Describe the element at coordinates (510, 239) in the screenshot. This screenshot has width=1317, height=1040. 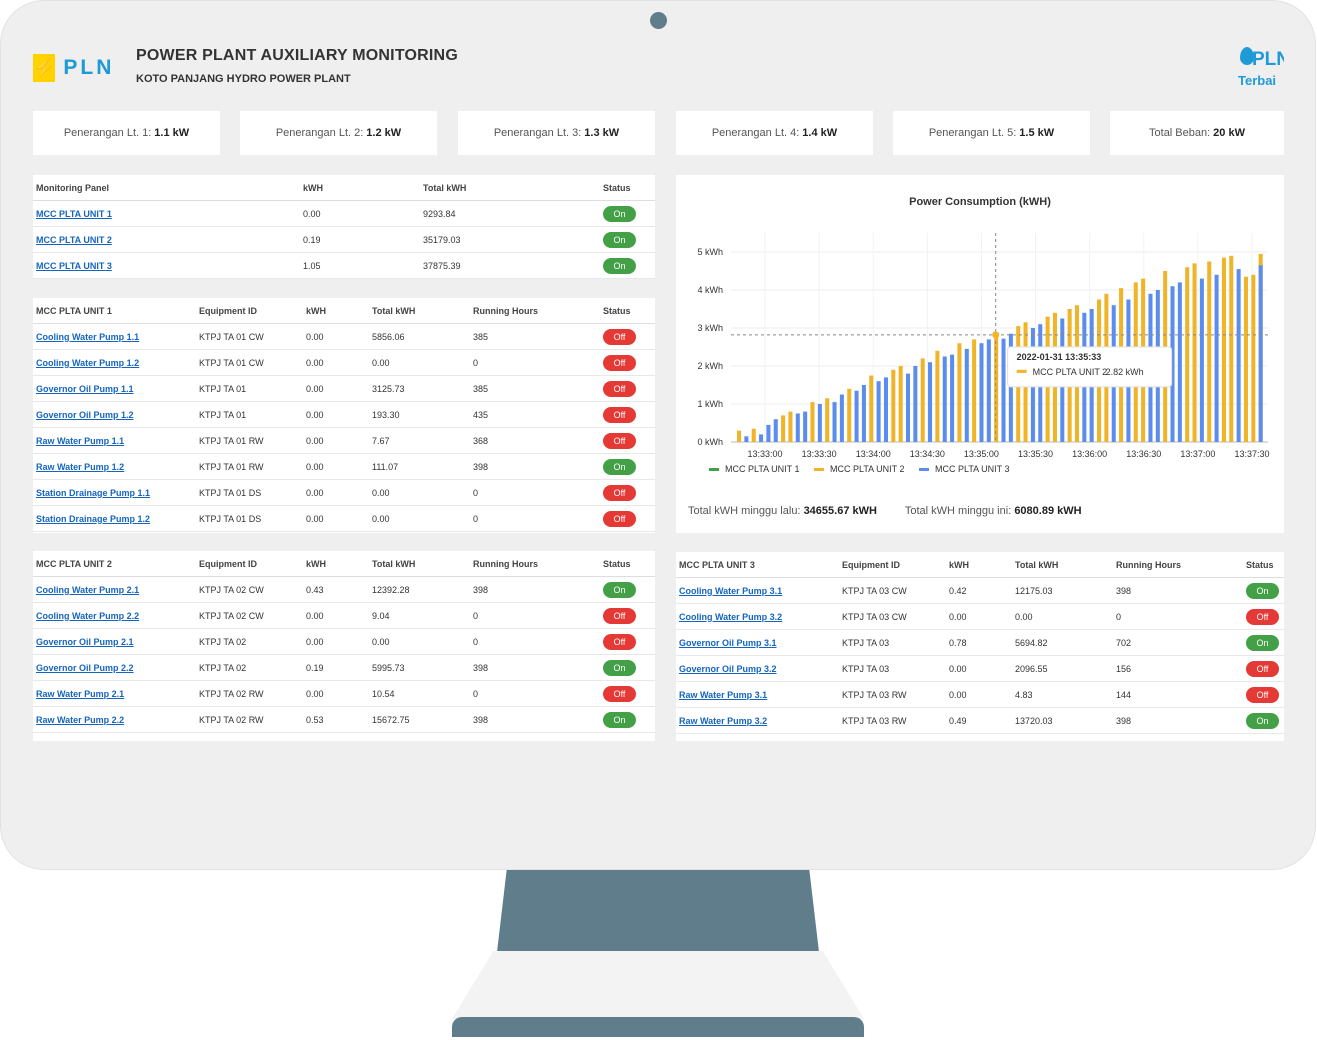
I see `table-cell: 35179.03` at that location.